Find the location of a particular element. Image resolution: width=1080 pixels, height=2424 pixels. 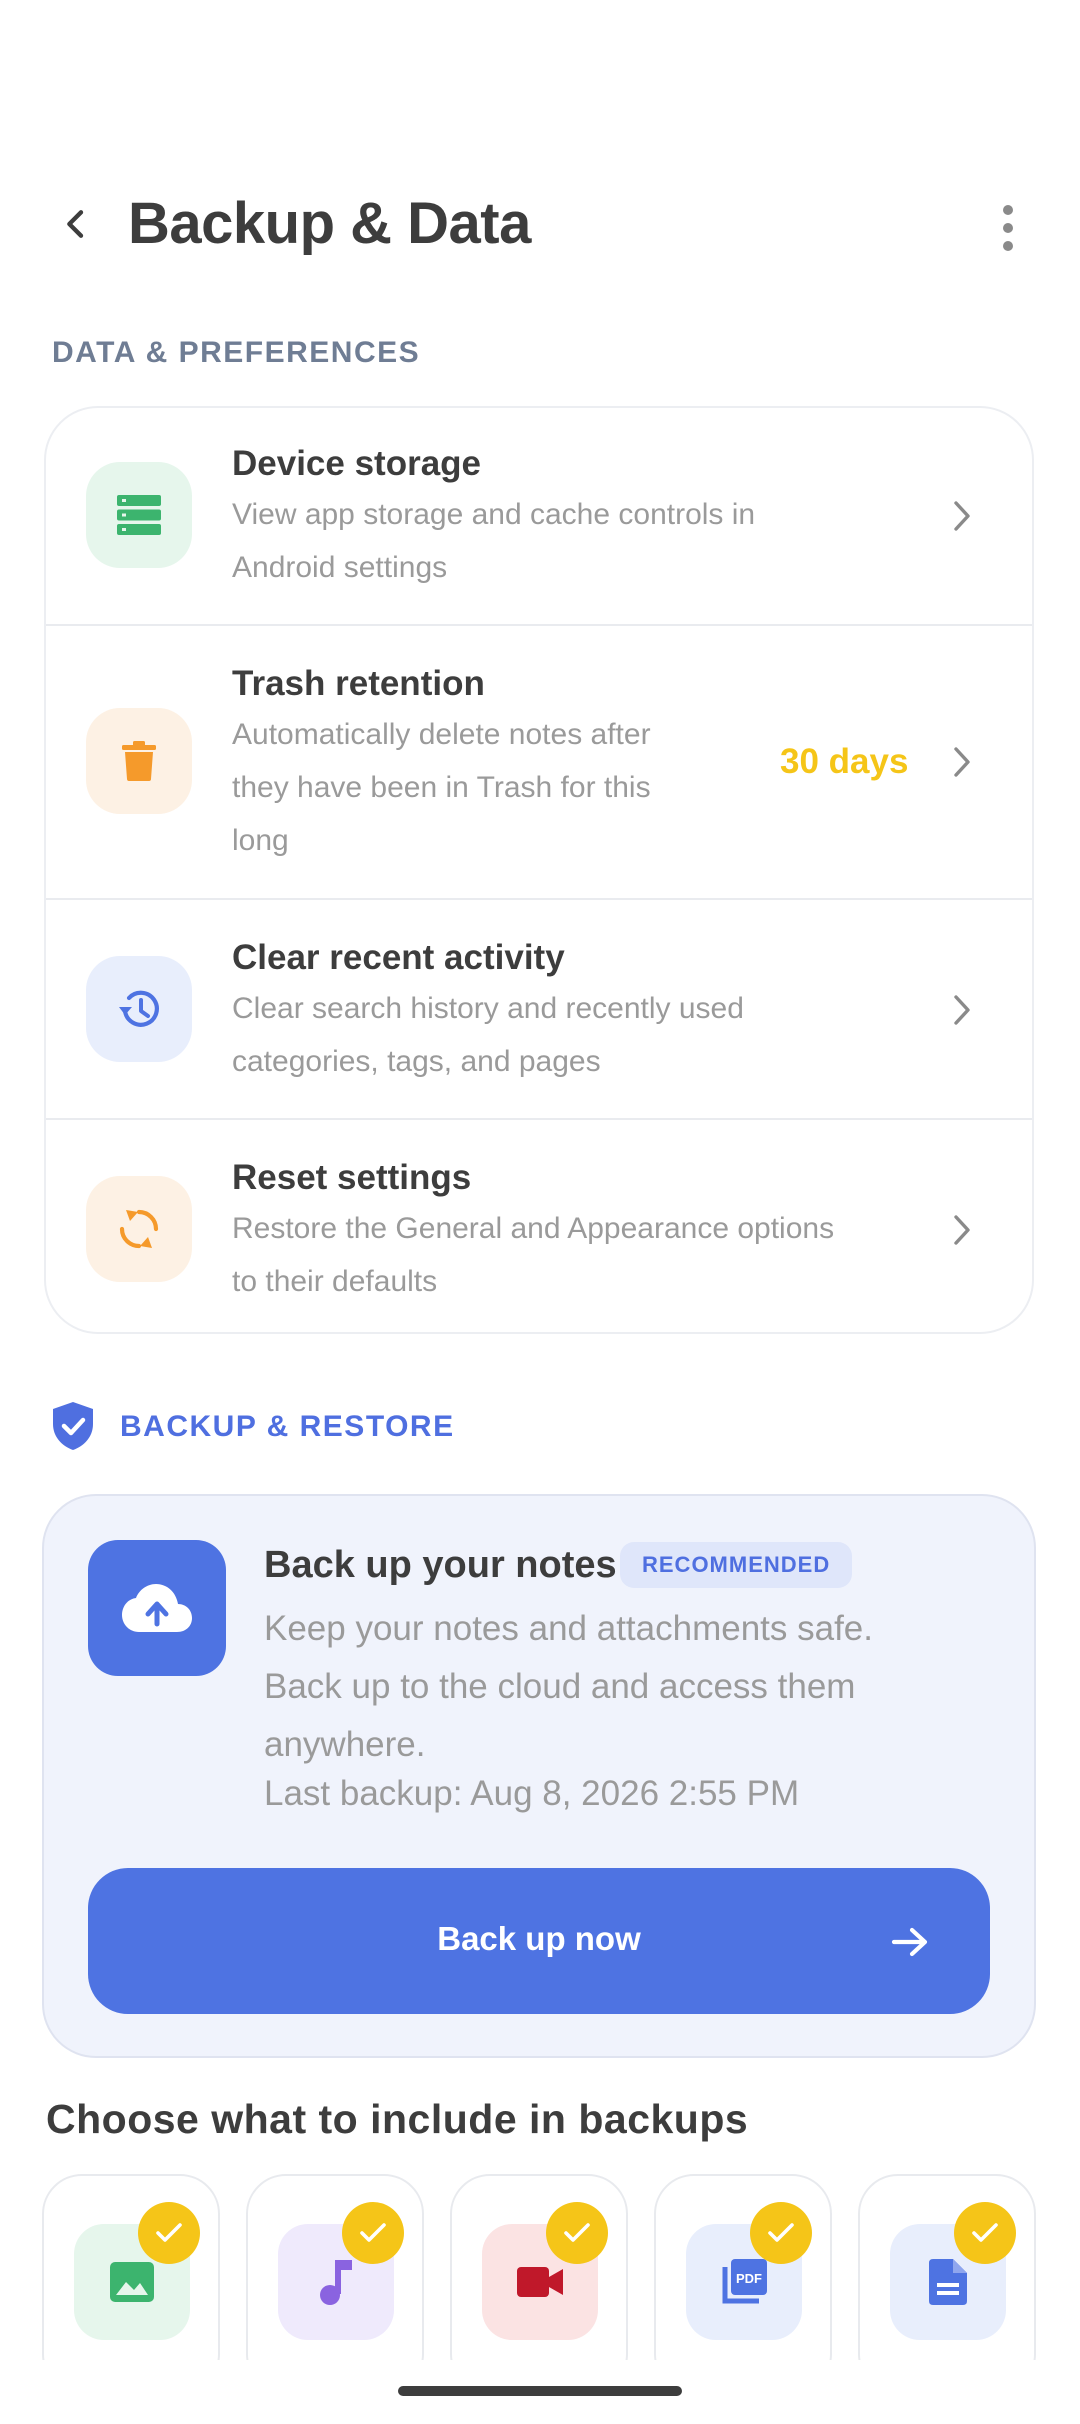

storage-icon is located at coordinates (139, 515).